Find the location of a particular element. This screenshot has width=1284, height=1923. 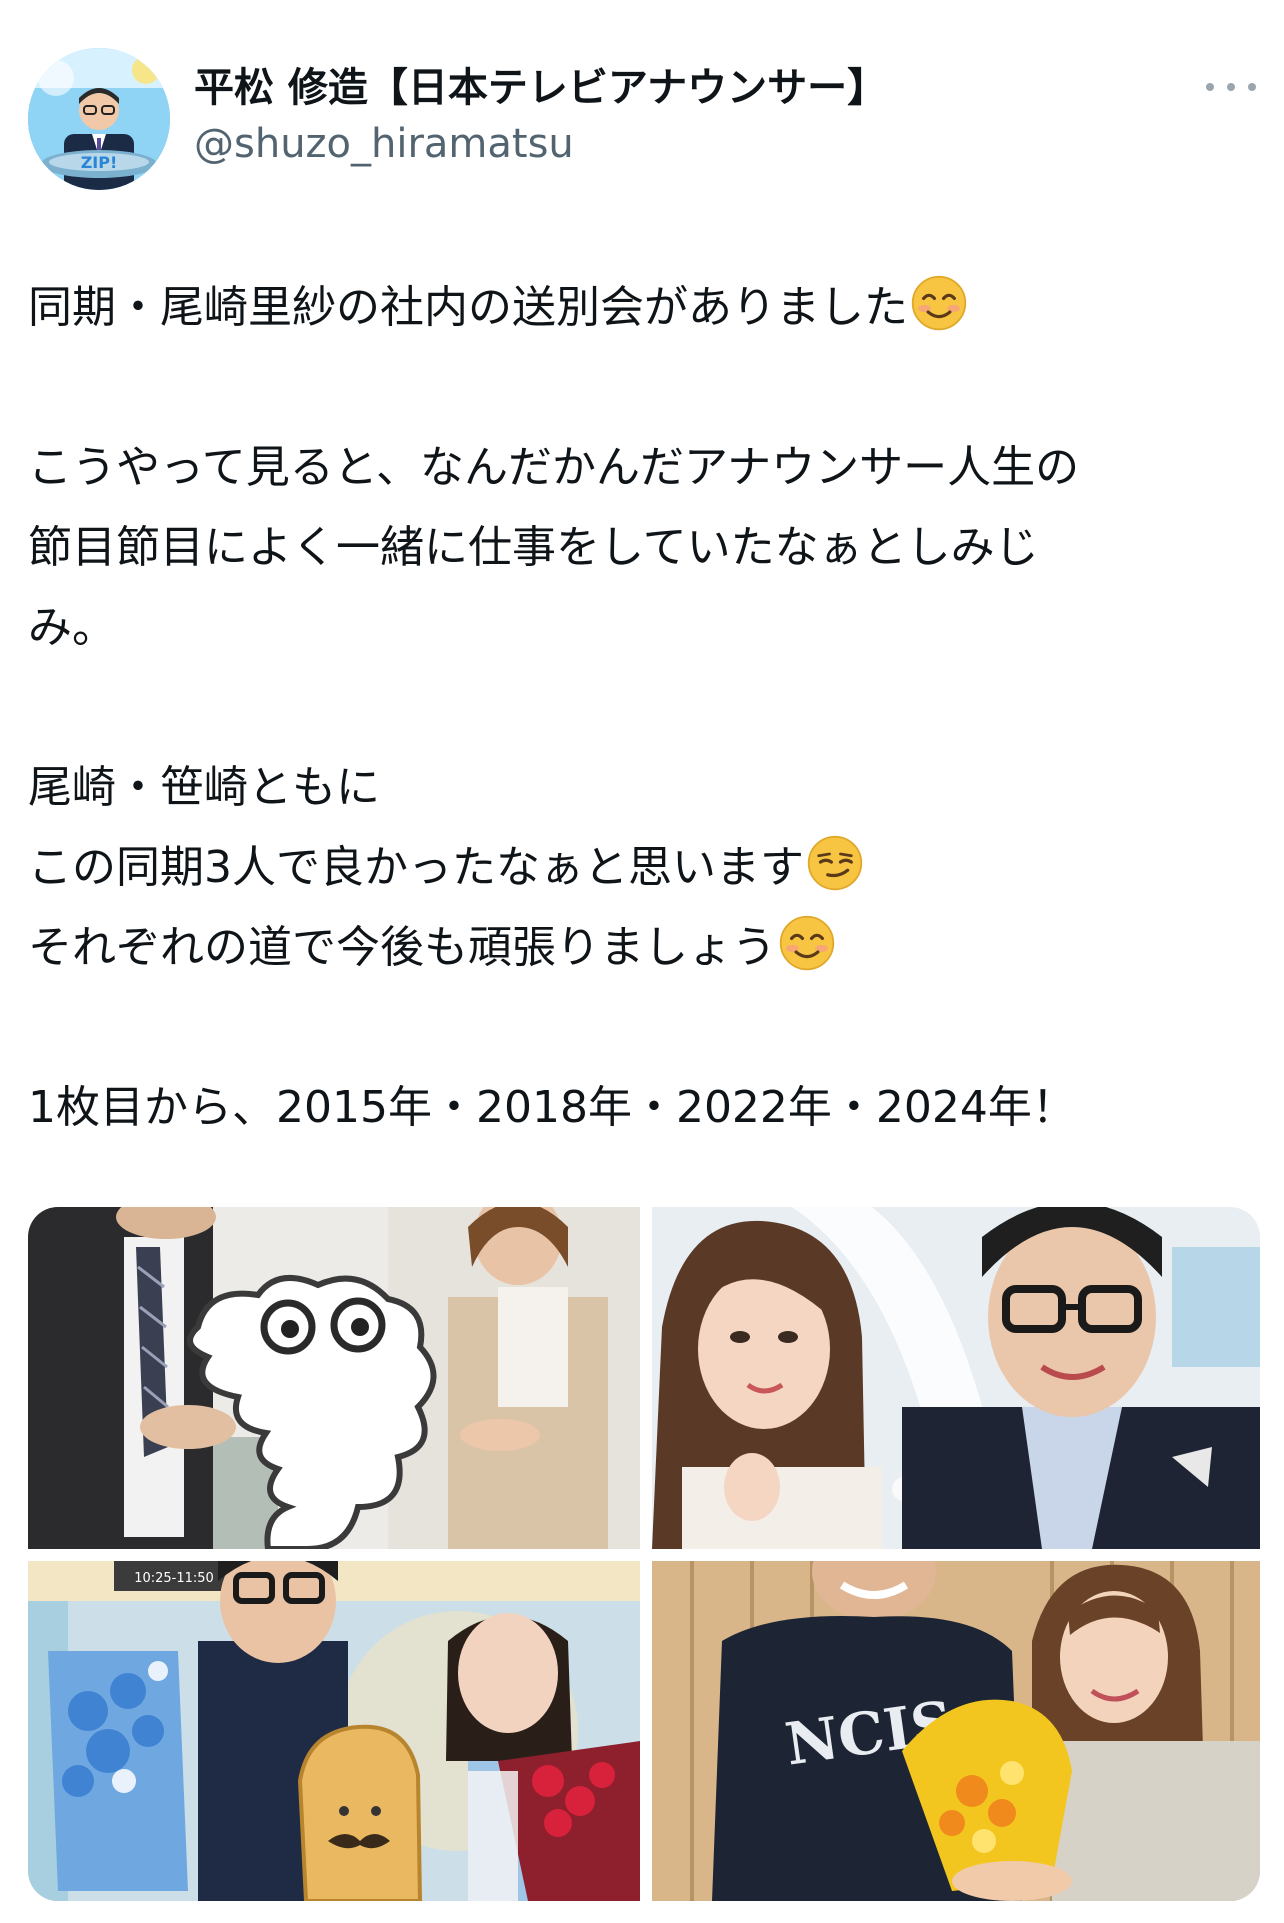

photo-3-image: 10:25-11:50 is located at coordinates (334, 1731).